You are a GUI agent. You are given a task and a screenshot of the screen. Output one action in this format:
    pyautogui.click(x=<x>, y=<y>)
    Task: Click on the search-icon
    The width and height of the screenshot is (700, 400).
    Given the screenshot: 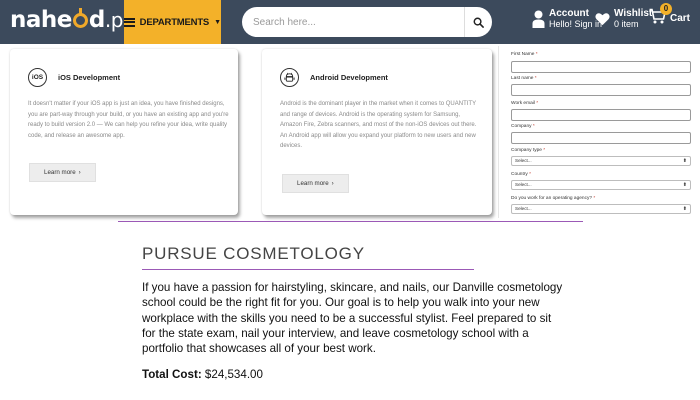 What is the action you would take?
    pyautogui.click(x=478, y=22)
    